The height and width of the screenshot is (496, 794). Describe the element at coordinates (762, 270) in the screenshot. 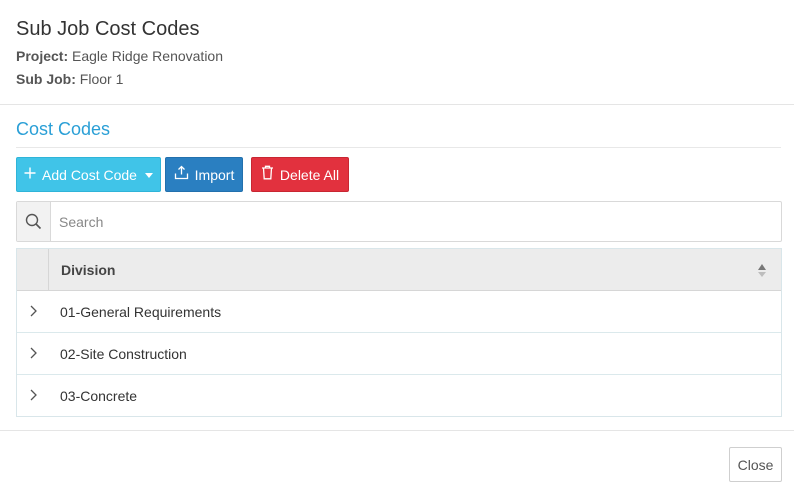

I see `sort-icon` at that location.